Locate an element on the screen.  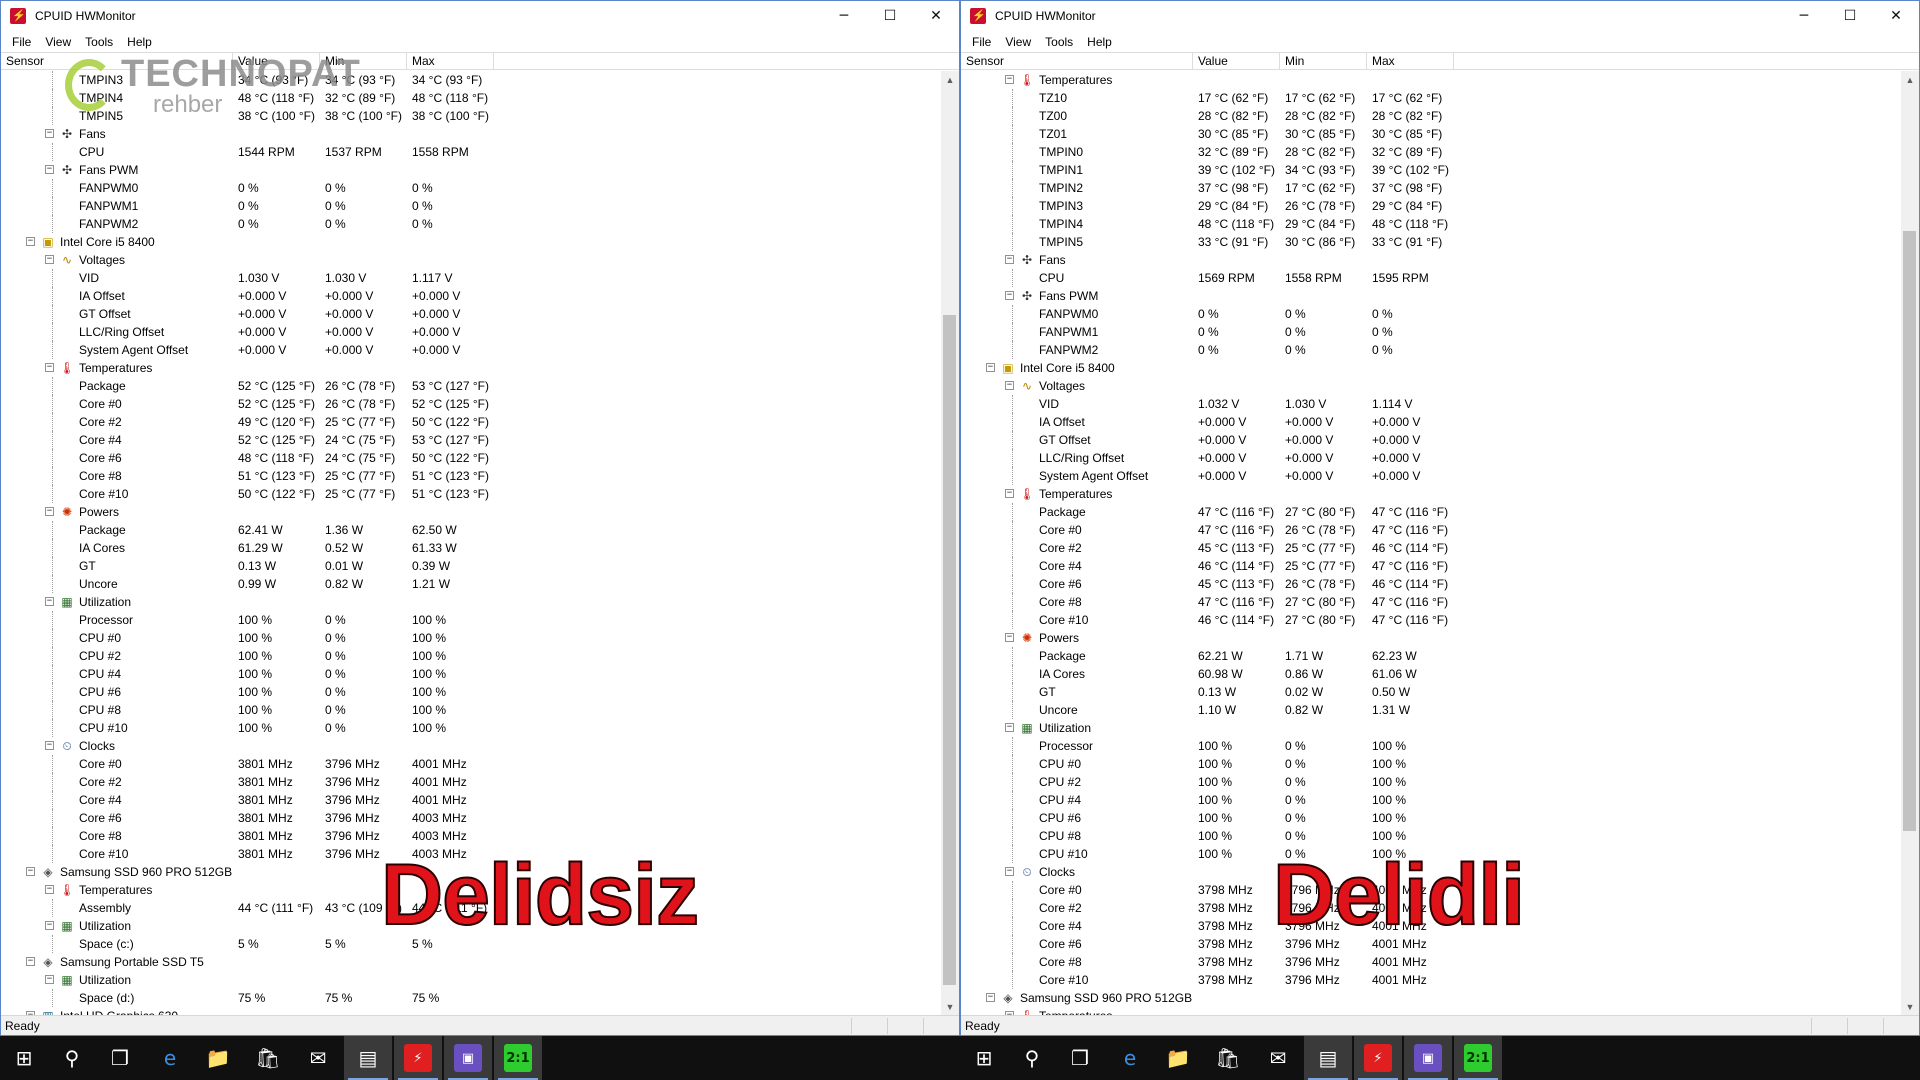
sensor-row: Core #8 3798 MHz 3796 MHz 4001 MHz is located at coordinates (1431, 962).